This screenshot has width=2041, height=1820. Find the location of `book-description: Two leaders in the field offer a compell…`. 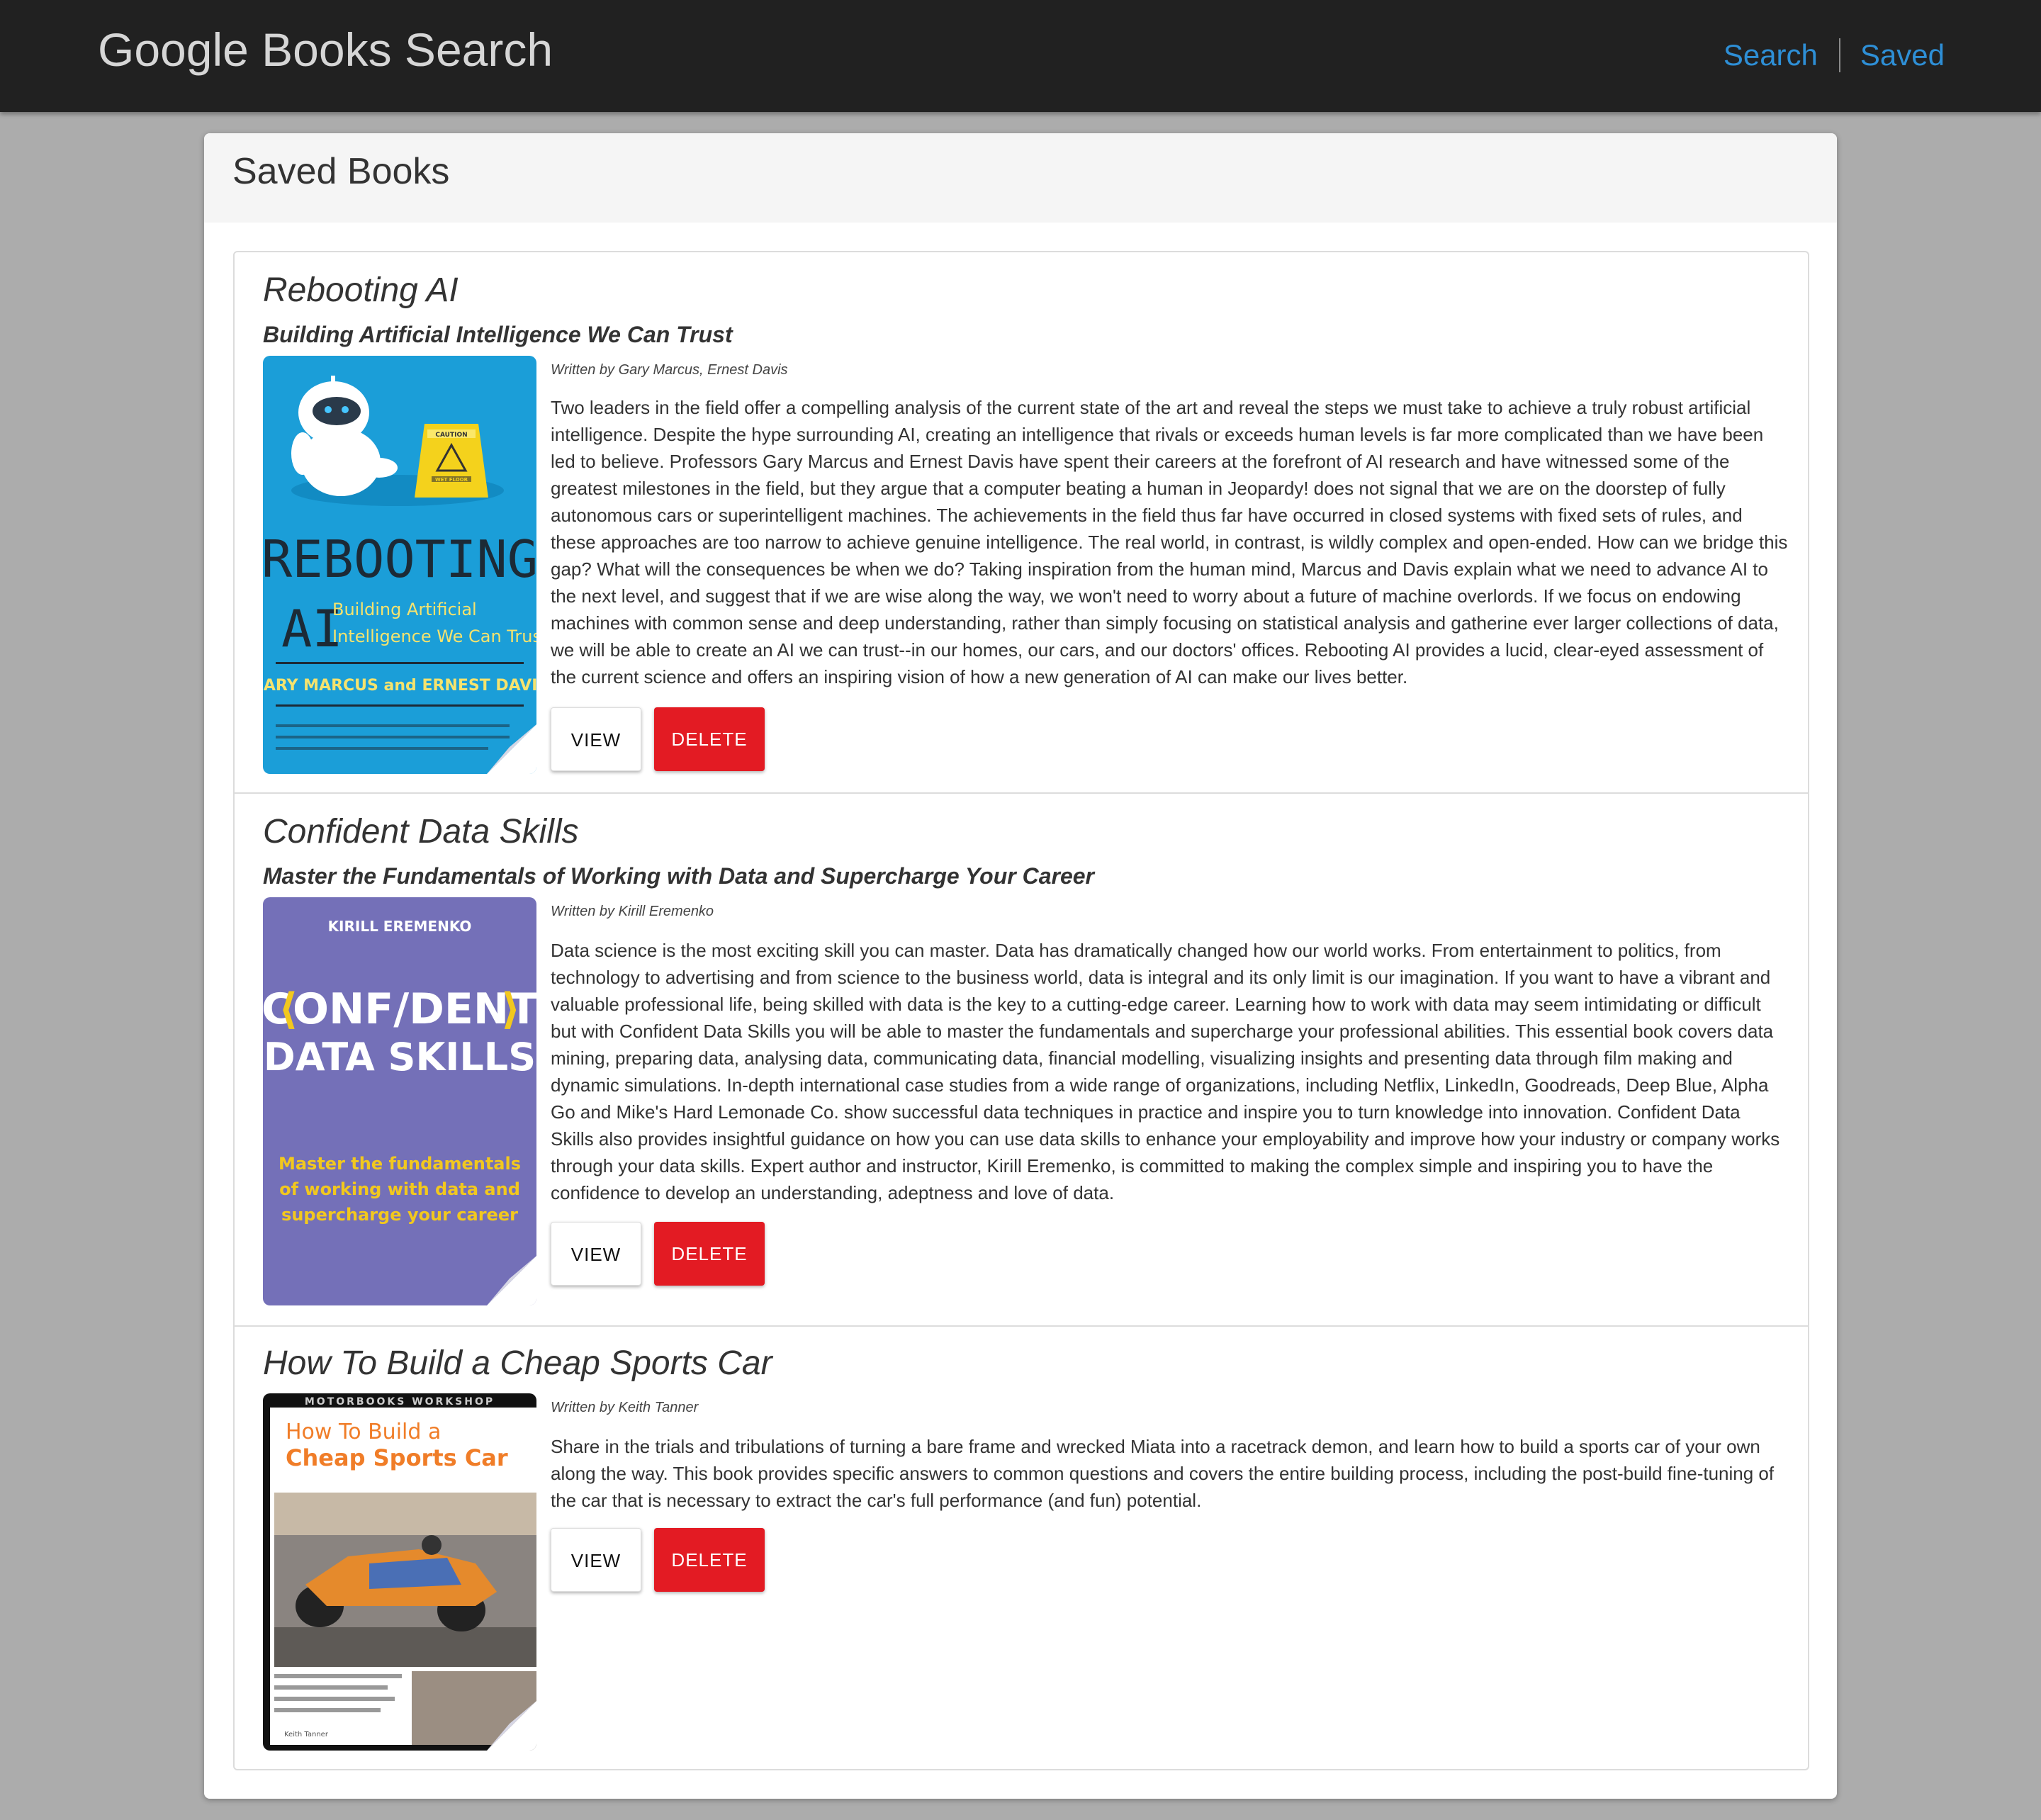

book-description: Two leaders in the field offer a compell… is located at coordinates (1169, 542).